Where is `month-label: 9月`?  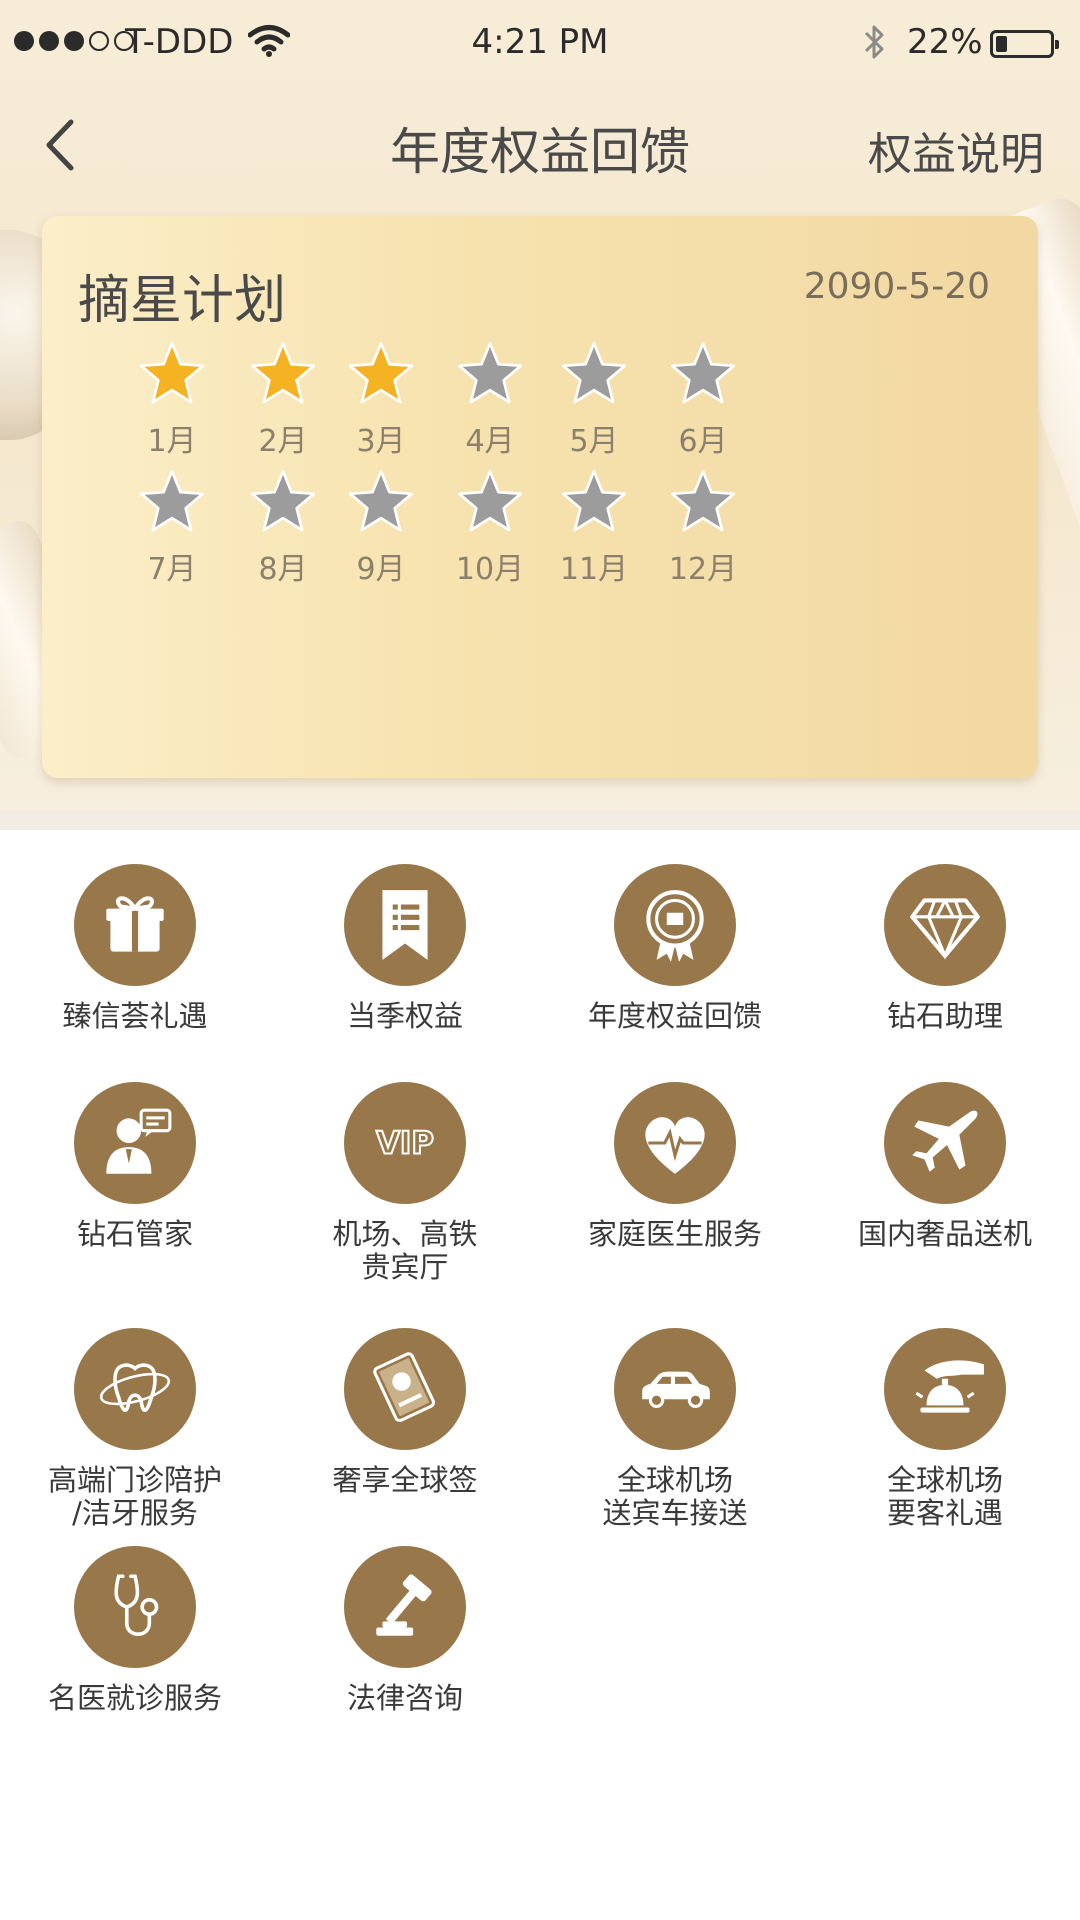
month-label: 9月 is located at coordinates (381, 569).